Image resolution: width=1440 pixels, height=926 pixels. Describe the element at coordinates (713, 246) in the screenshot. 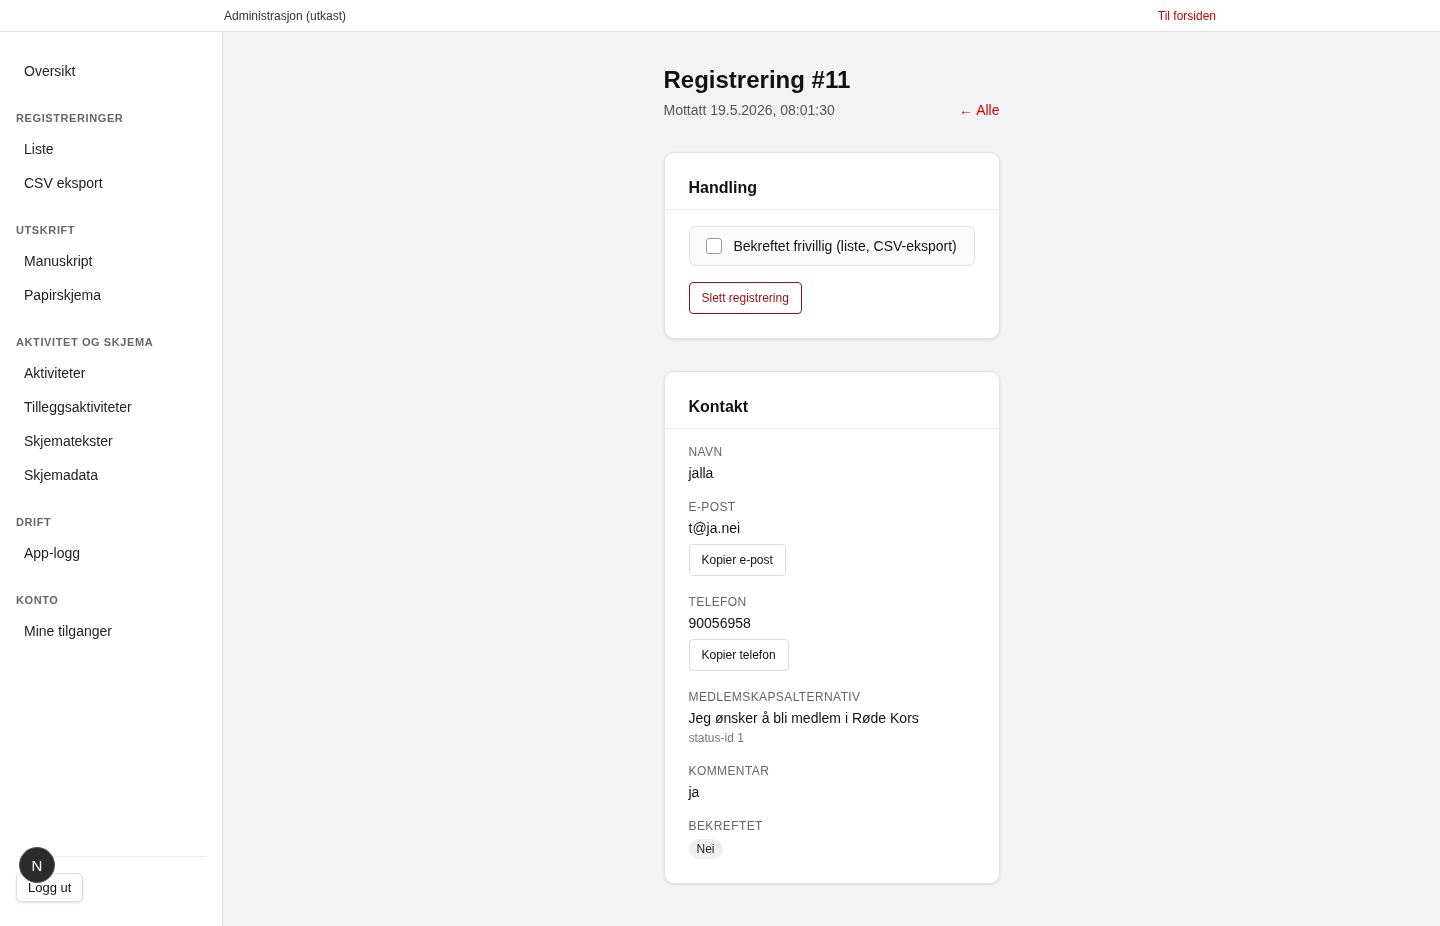

I see `checkbox` at that location.